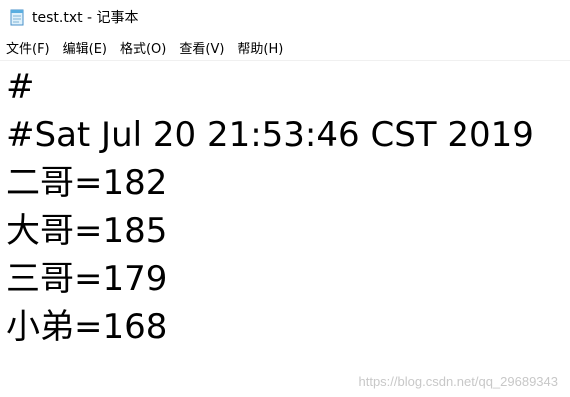  I want to click on notepad-icon, so click(17, 17).